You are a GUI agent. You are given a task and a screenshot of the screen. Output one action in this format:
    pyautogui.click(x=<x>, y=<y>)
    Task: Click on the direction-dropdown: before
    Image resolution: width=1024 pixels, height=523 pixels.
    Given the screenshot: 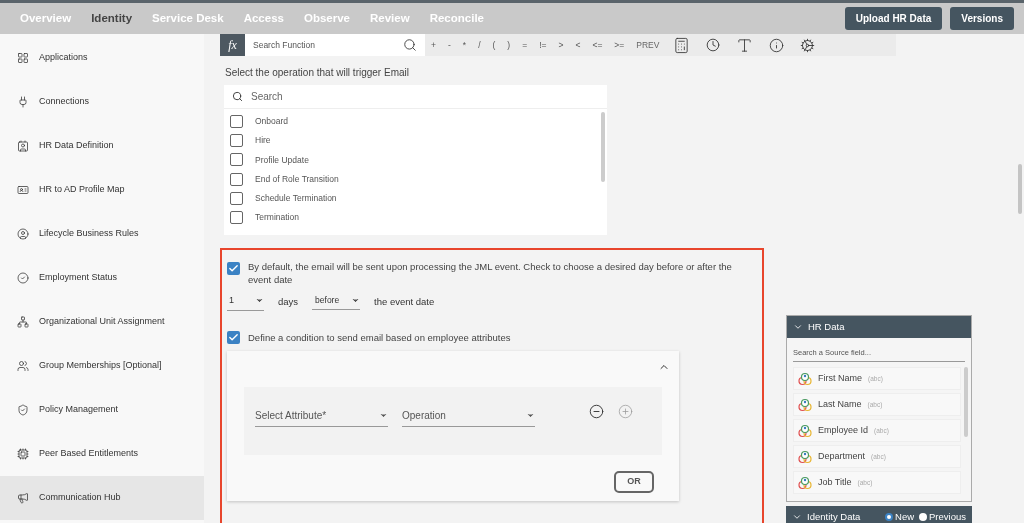 What is the action you would take?
    pyautogui.click(x=336, y=302)
    